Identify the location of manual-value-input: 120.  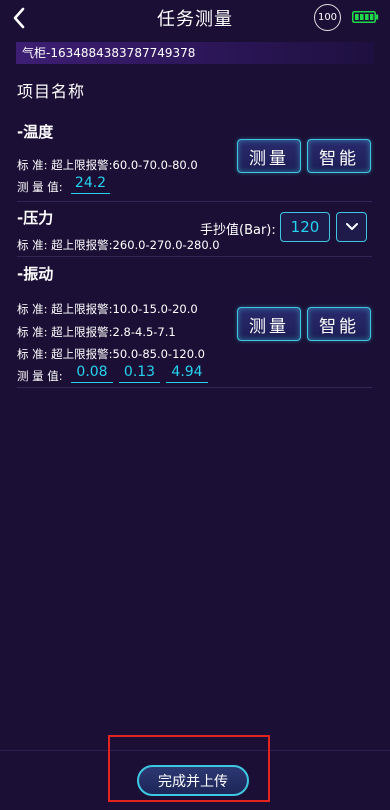
(305, 227).